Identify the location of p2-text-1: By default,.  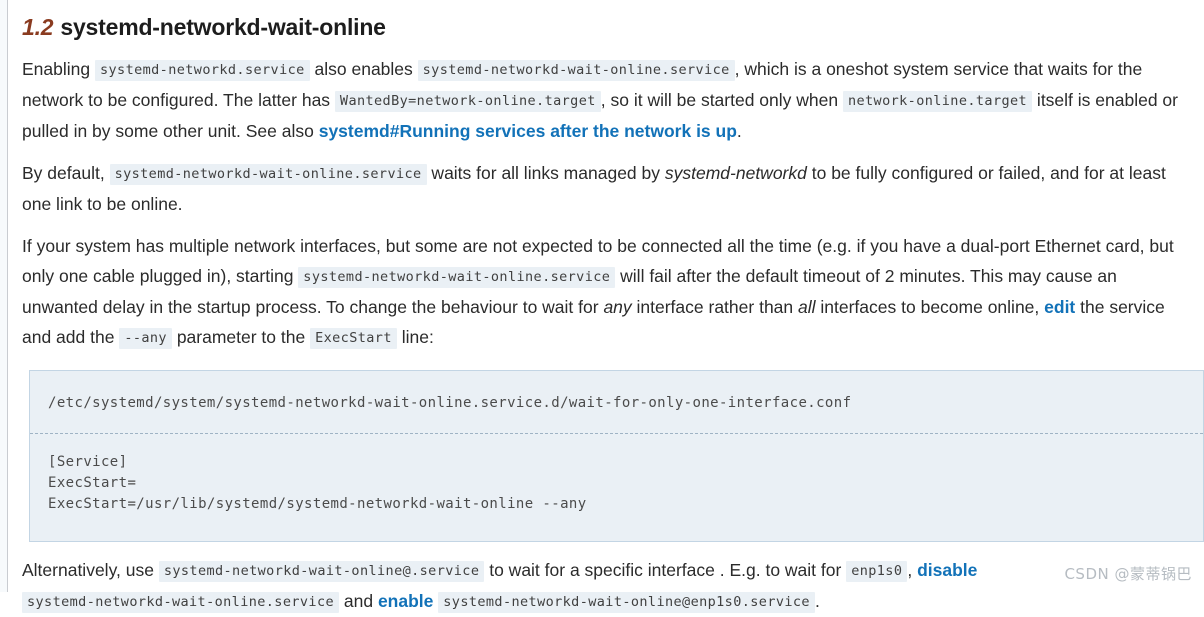
(66, 173).